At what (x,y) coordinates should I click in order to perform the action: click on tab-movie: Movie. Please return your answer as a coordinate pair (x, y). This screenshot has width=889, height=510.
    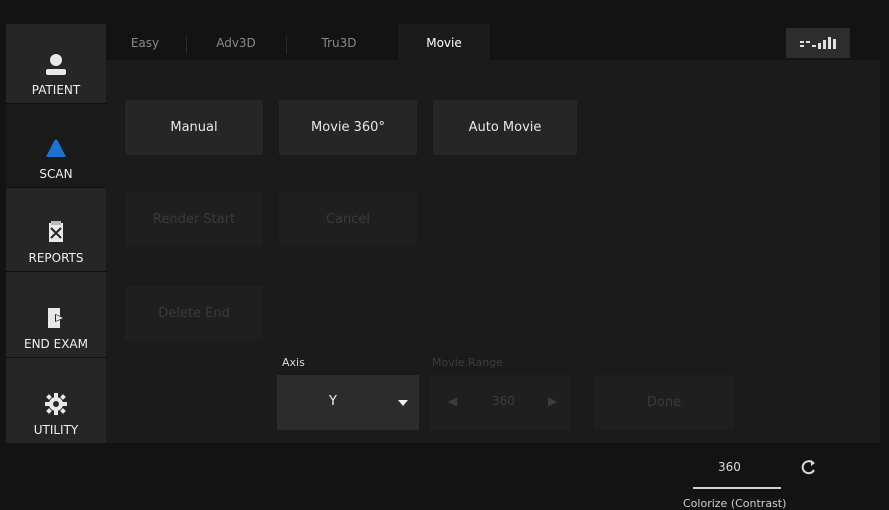
    Looking at the image, I should click on (444, 44).